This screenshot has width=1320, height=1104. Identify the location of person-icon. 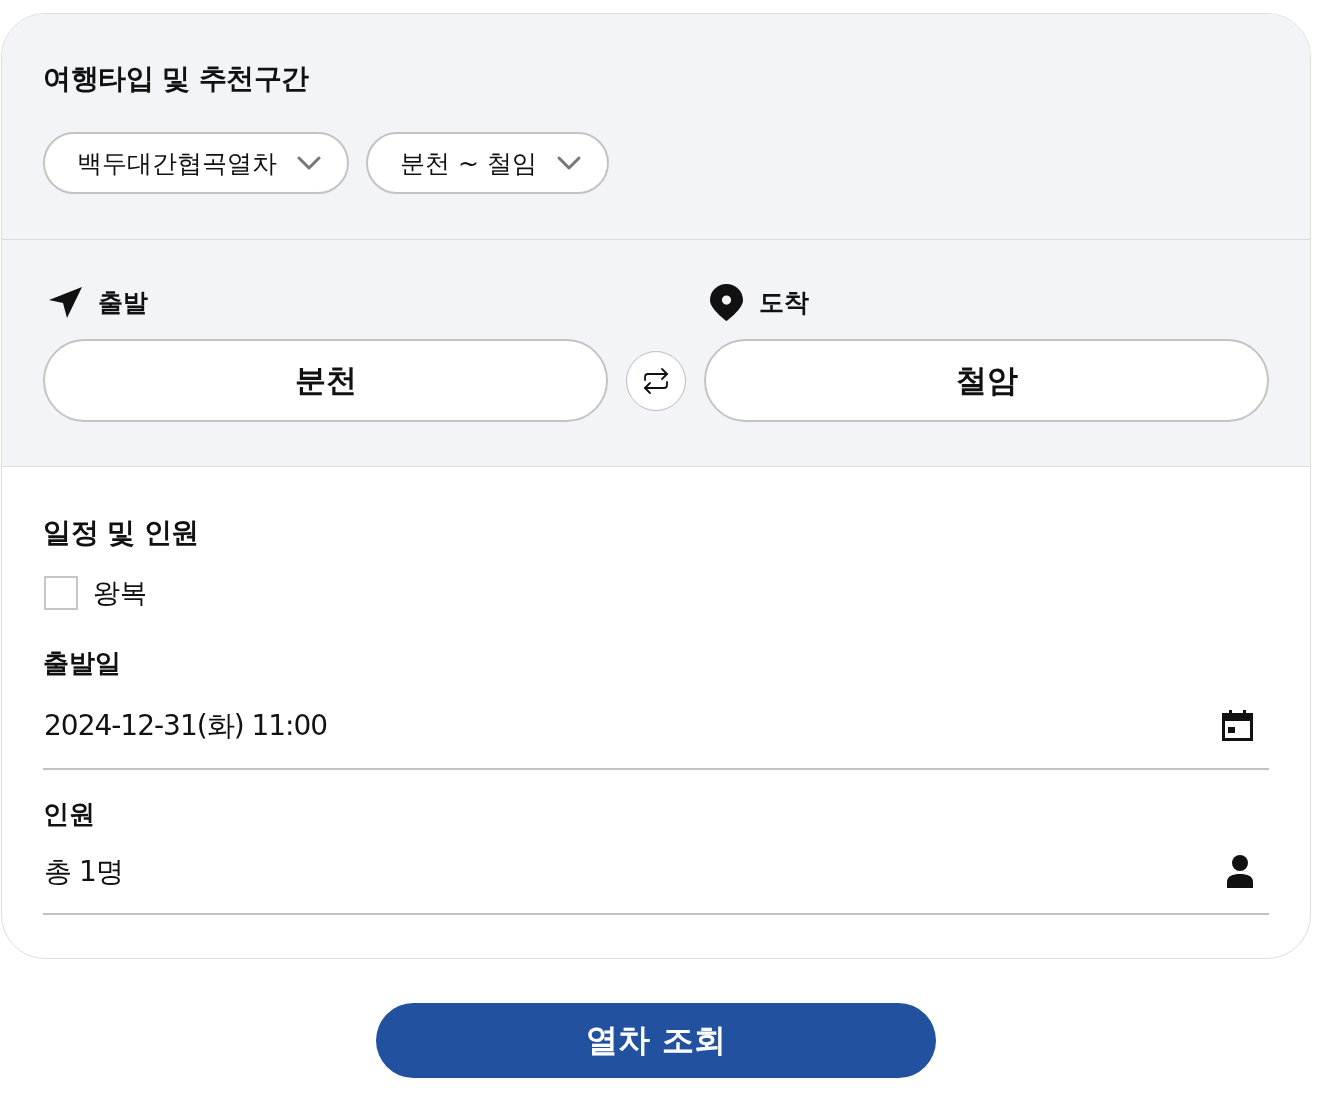
(1240, 871).